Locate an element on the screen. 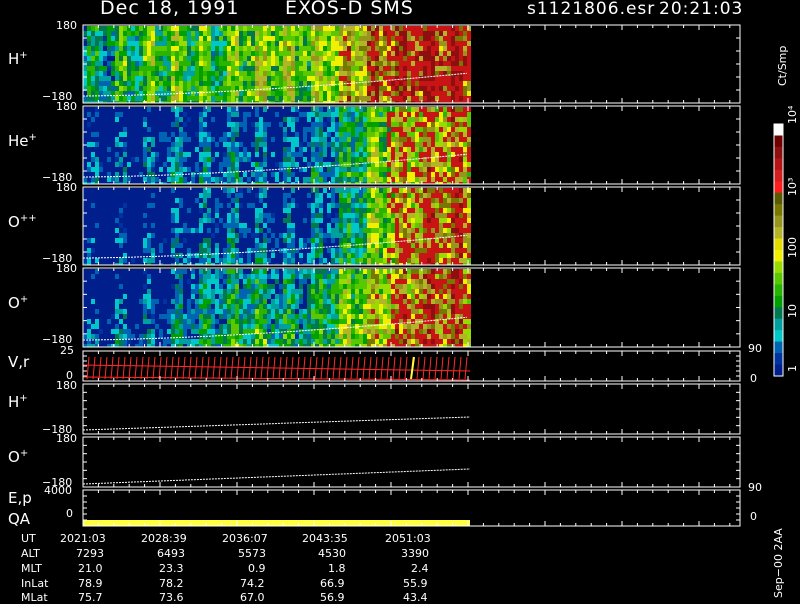 The image size is (800, 604). velocity-tick is located at coordinates (394, 368).